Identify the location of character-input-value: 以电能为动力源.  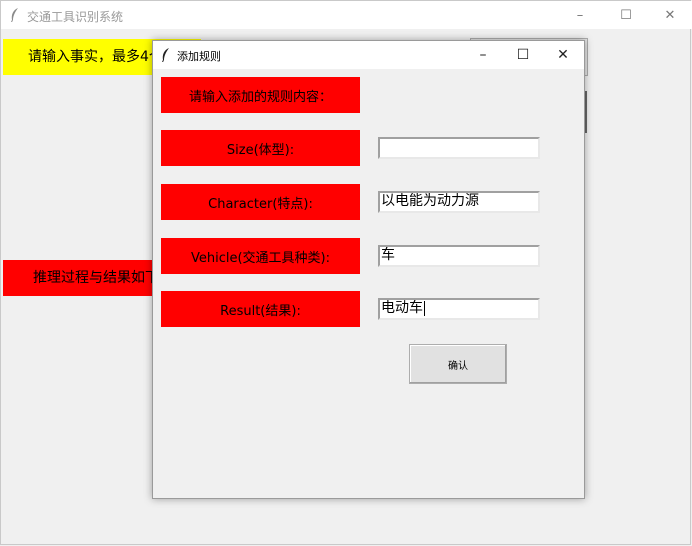
(430, 201).